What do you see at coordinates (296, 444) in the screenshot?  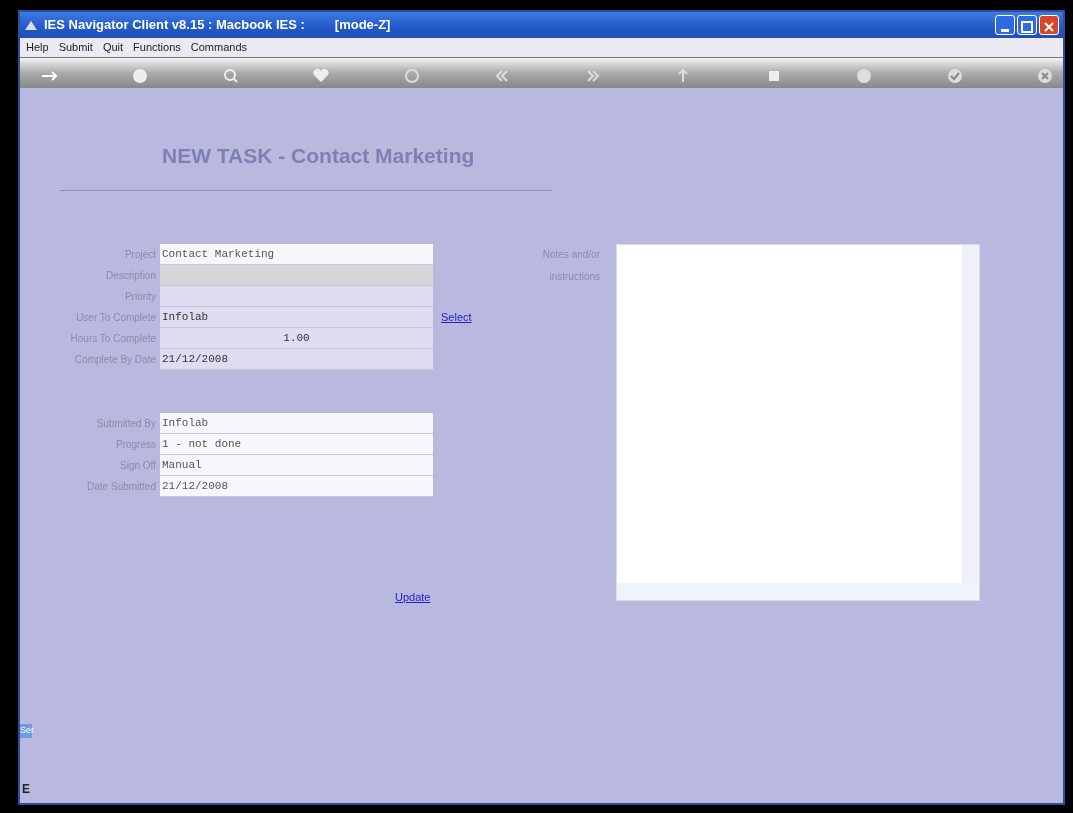 I see `input-field: 1 - not done` at bounding box center [296, 444].